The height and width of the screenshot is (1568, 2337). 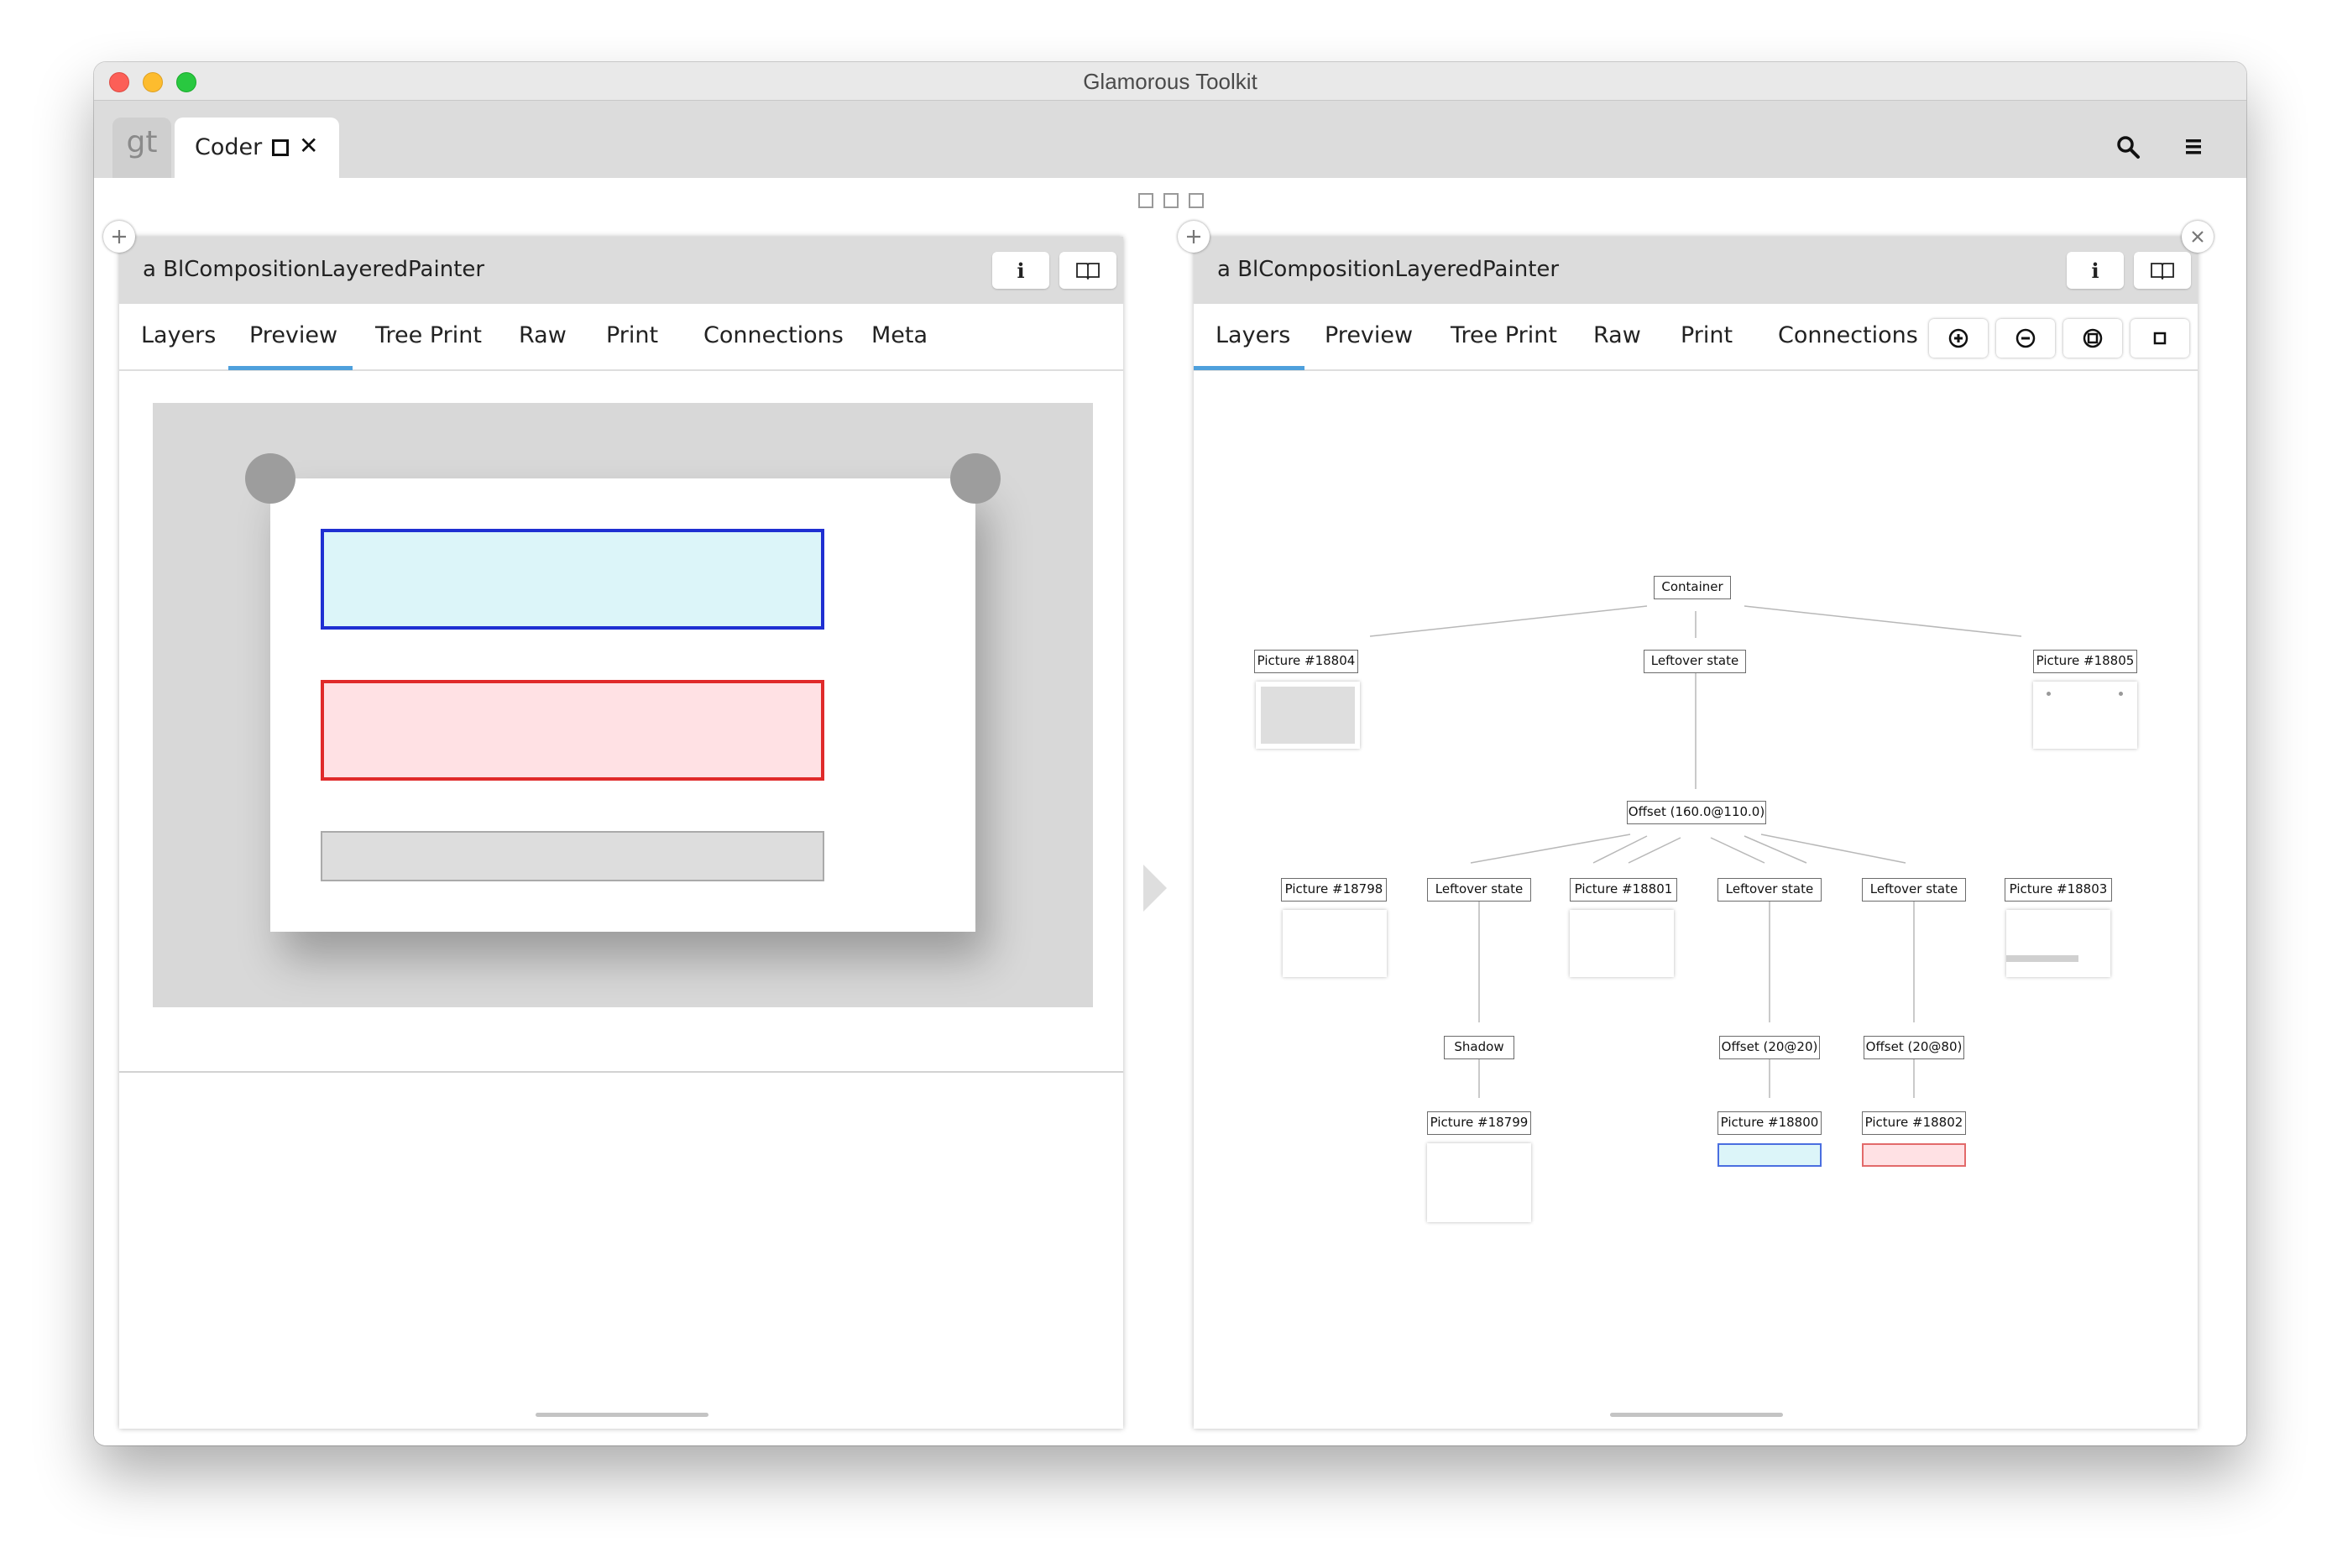 I want to click on hamburger-menu-icon, so click(x=2193, y=147).